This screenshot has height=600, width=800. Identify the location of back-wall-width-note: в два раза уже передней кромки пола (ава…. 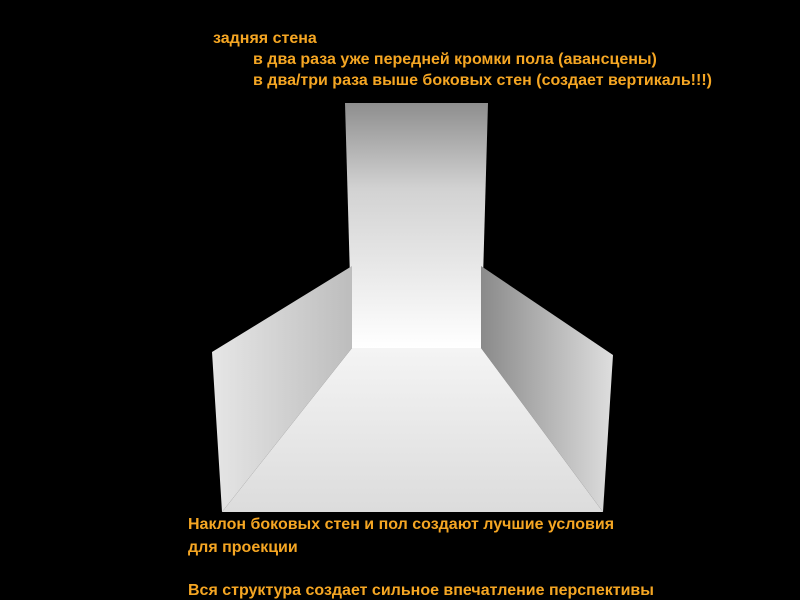
(455, 59).